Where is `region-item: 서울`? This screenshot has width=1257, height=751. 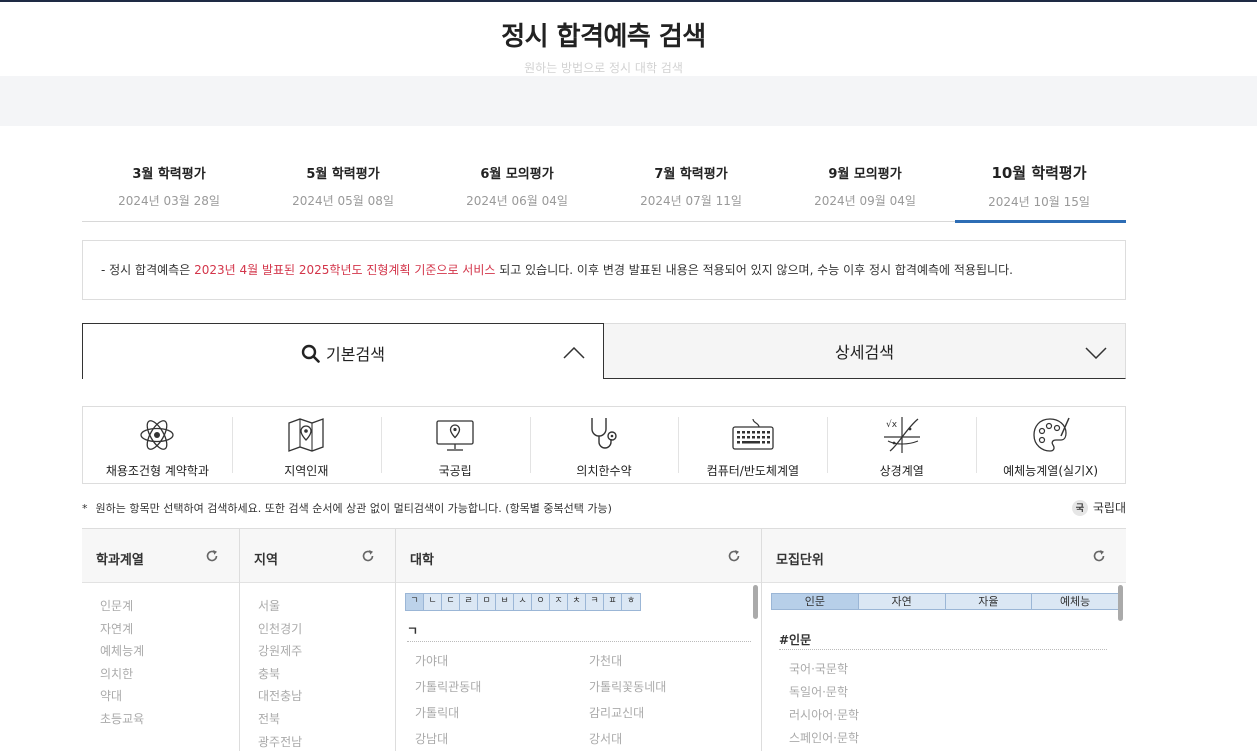 region-item: 서울 is located at coordinates (326, 606).